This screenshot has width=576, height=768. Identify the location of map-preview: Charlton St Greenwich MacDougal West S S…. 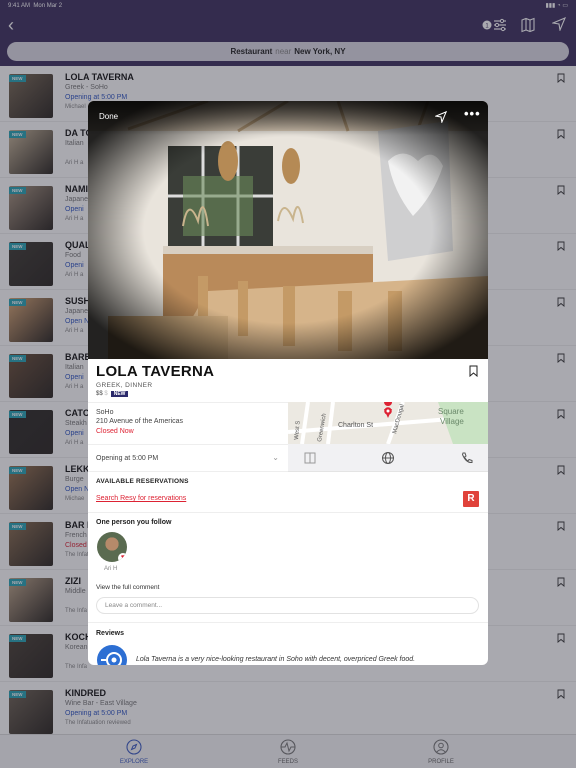
(388, 423).